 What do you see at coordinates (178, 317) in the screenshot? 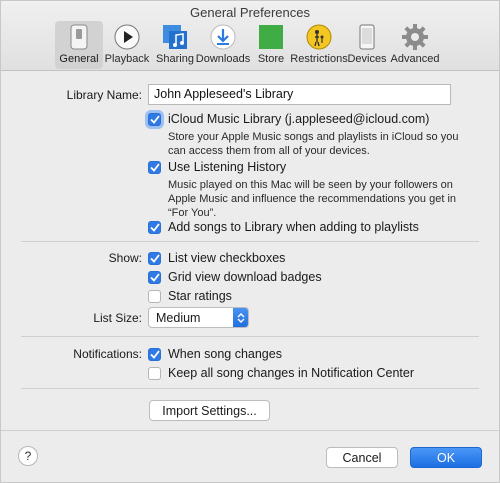
I see `list-size-value: Medium` at bounding box center [178, 317].